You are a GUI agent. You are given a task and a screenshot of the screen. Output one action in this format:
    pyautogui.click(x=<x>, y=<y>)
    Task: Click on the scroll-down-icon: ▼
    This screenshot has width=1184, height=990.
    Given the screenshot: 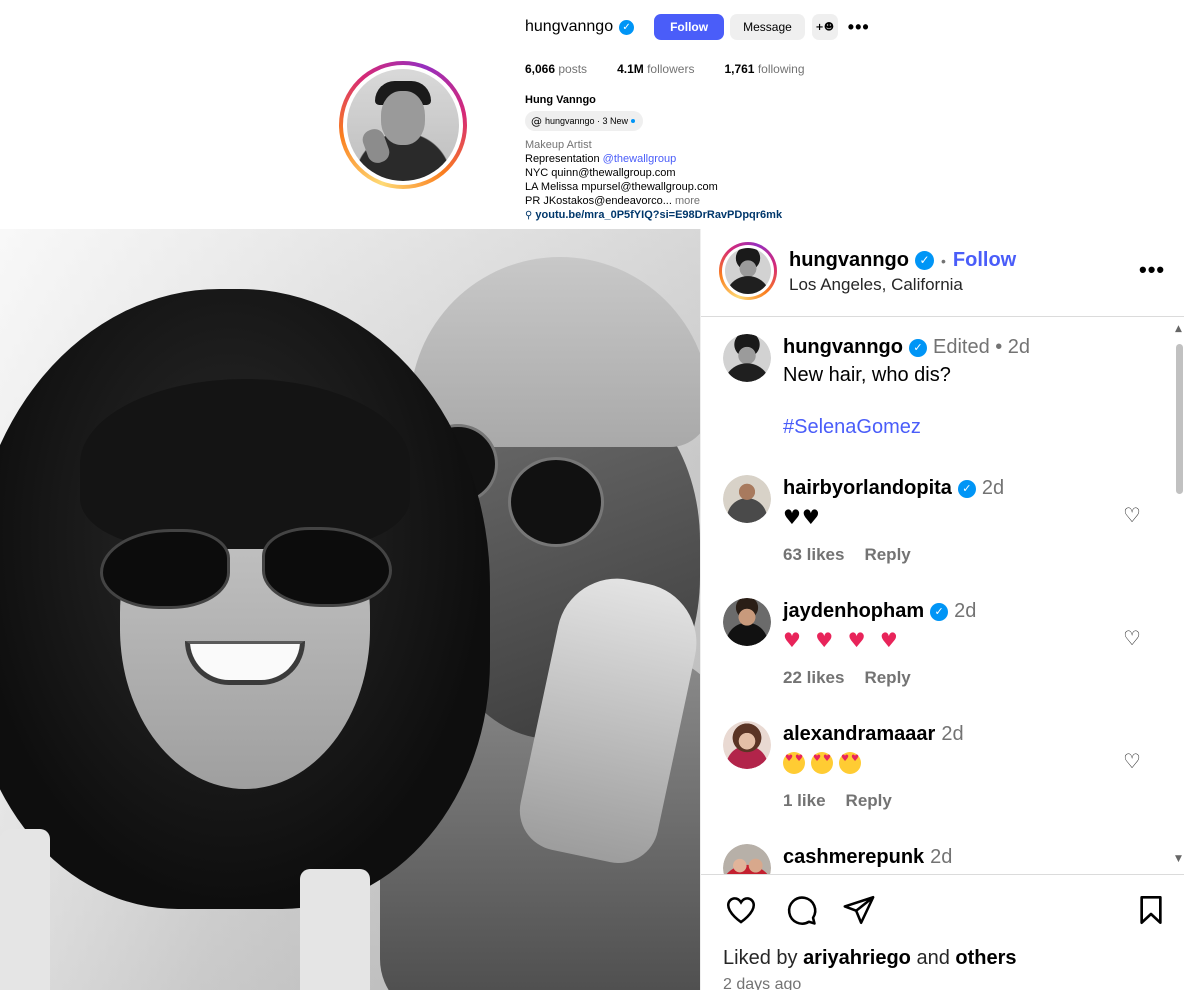 What is the action you would take?
    pyautogui.click(x=1178, y=859)
    